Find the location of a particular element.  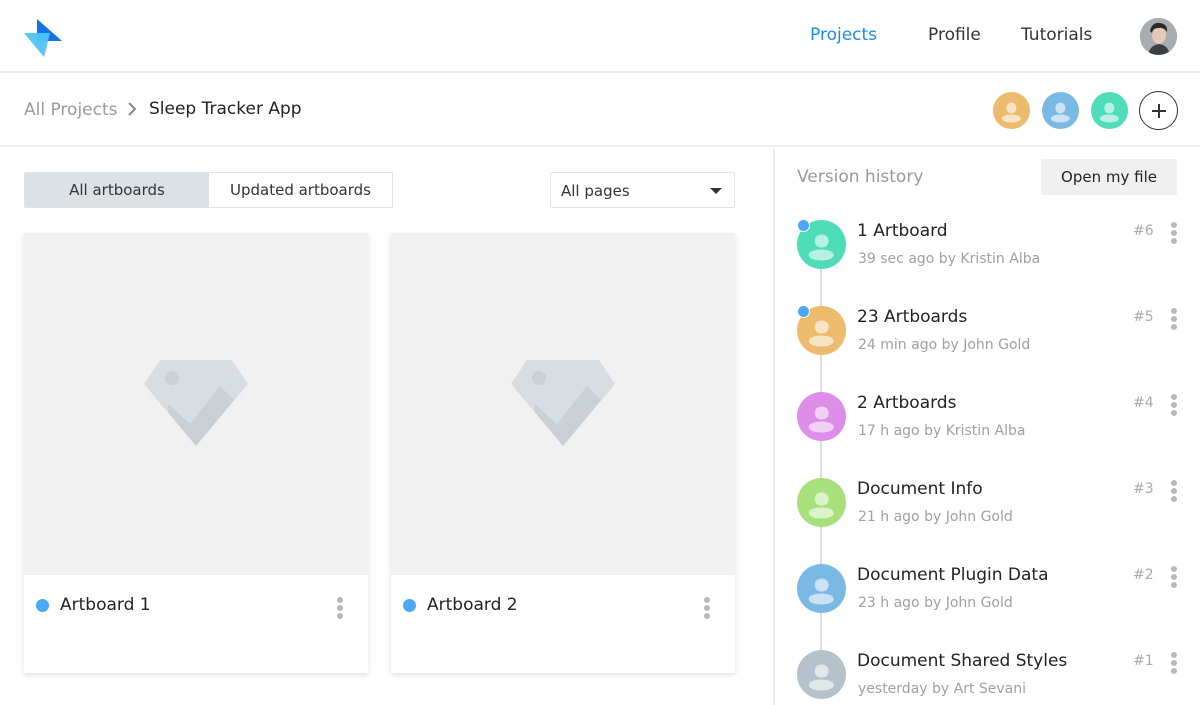

breadcrumb-bar: All Projects Sleep Tracker App is located at coordinates (600, 111).